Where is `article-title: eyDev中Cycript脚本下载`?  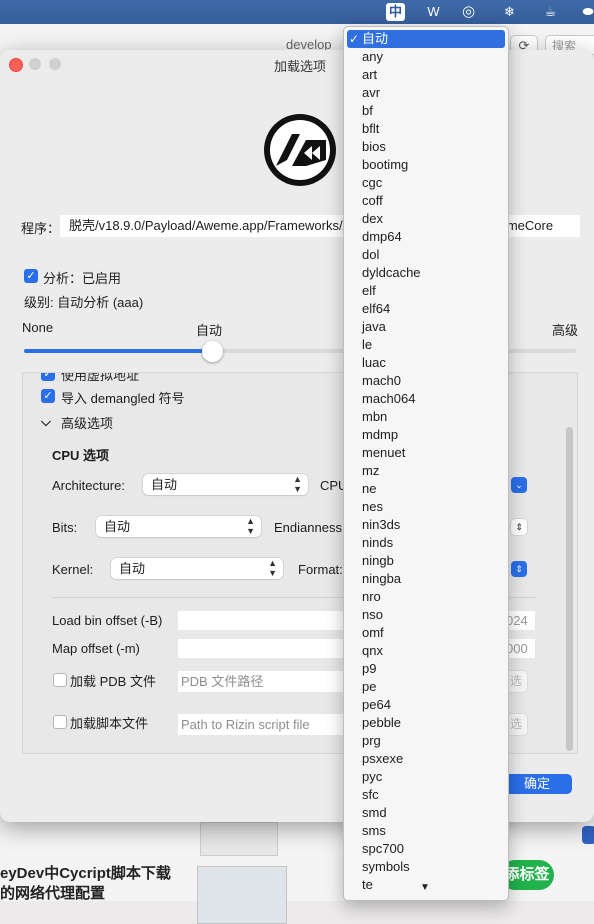 article-title: eyDev中Cycript脚本下载 is located at coordinates (85, 872).